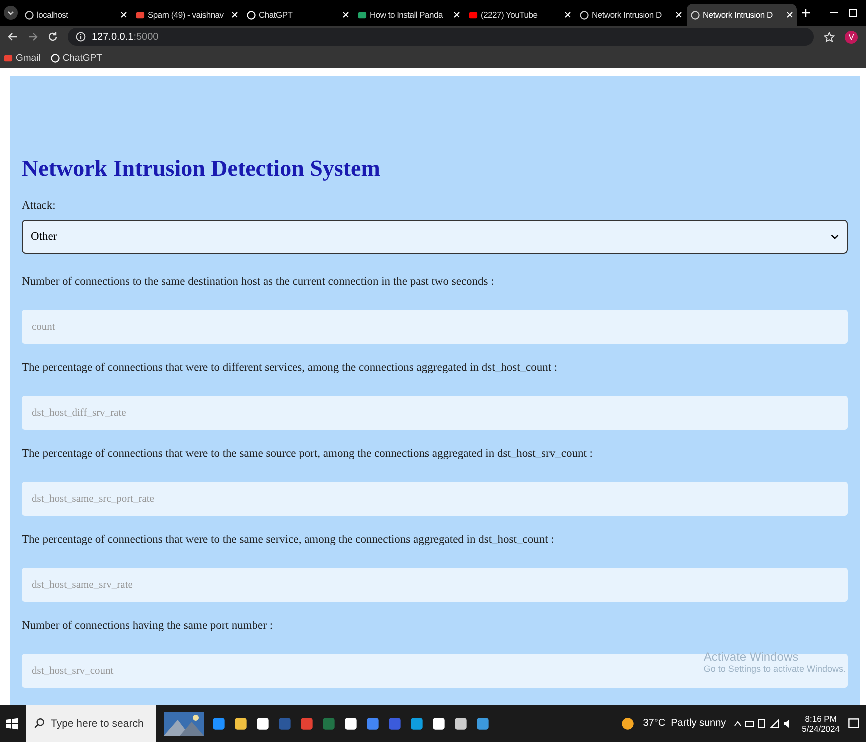  Describe the element at coordinates (851, 37) in the screenshot. I see `profile-avatar: V` at that location.